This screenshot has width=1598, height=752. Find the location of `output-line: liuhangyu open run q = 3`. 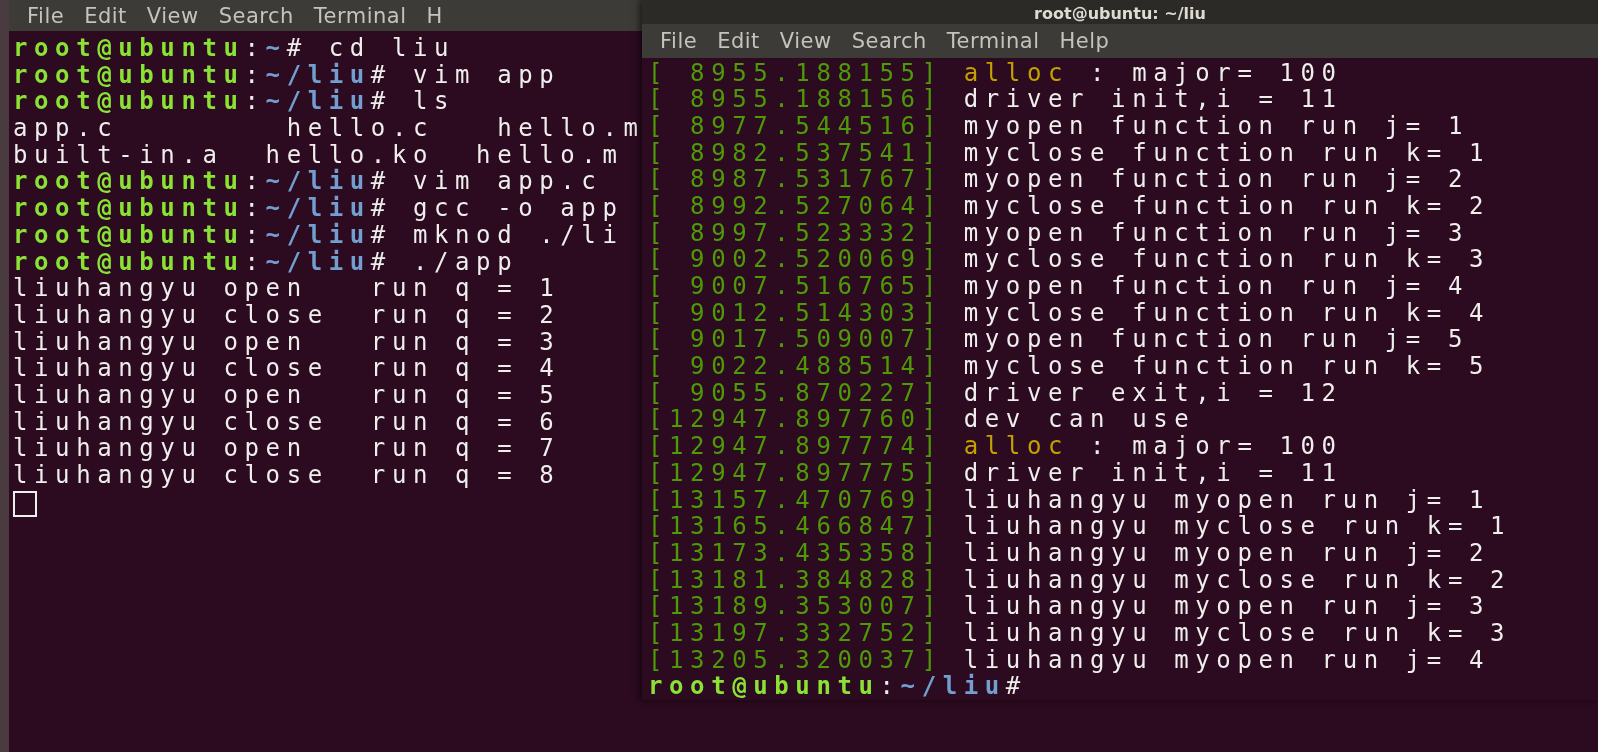

output-line: liuhangyu open run q = 3 is located at coordinates (287, 342).